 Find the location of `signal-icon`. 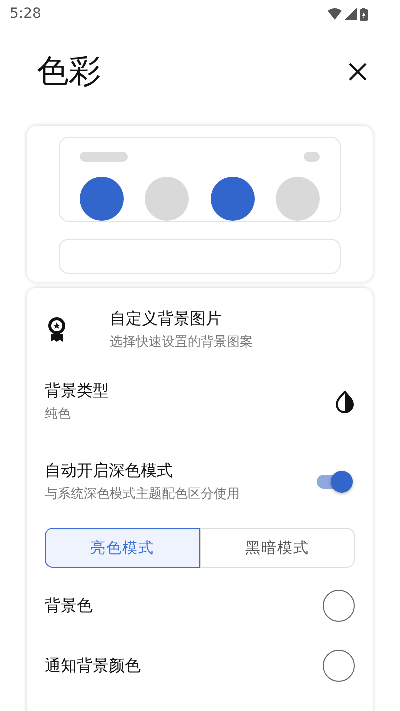

signal-icon is located at coordinates (351, 14).